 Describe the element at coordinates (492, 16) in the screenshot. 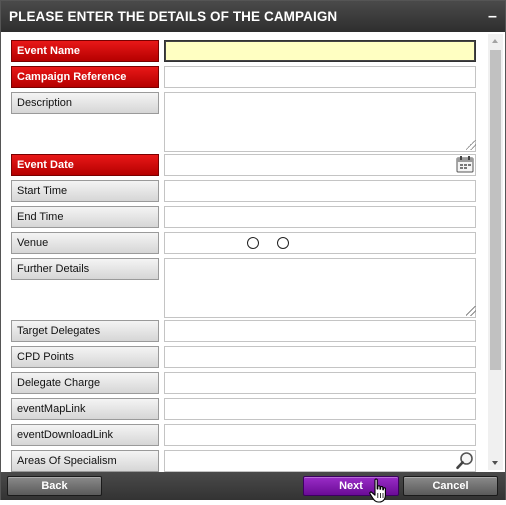

I see `minimize-icon: –` at that location.